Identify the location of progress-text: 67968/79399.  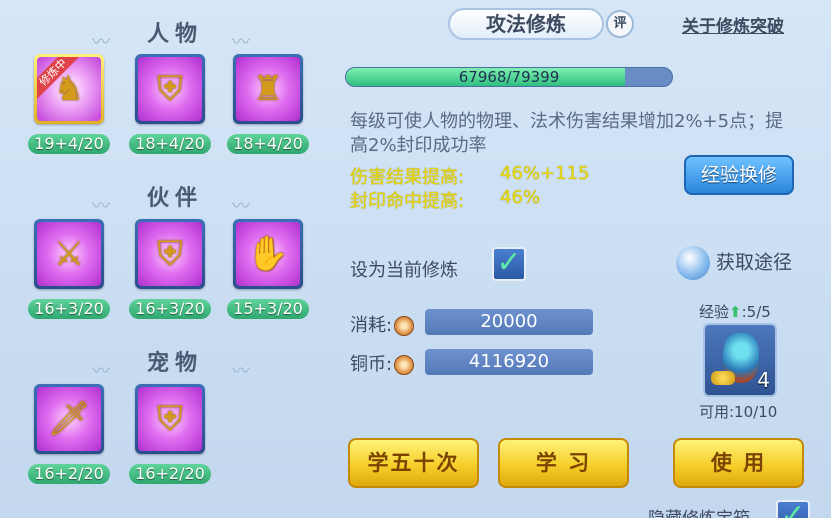
(509, 77).